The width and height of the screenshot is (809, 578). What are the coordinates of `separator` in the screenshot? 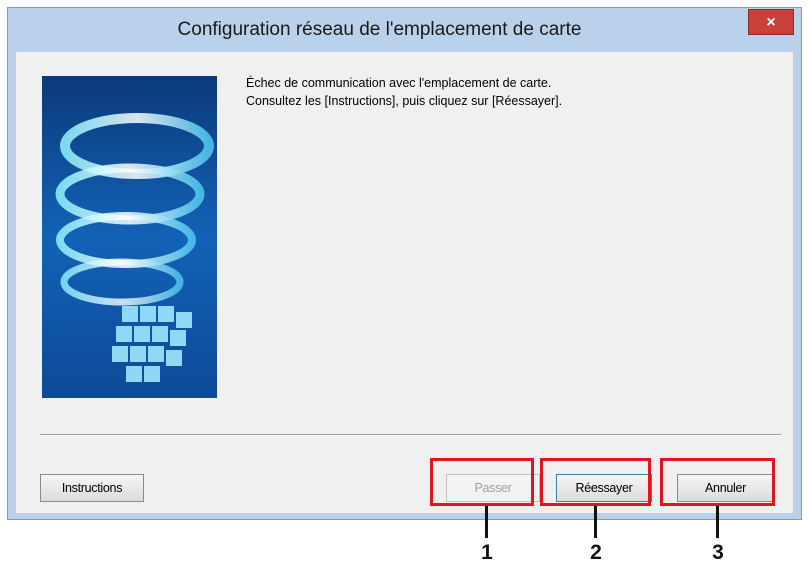 It's located at (410, 435).